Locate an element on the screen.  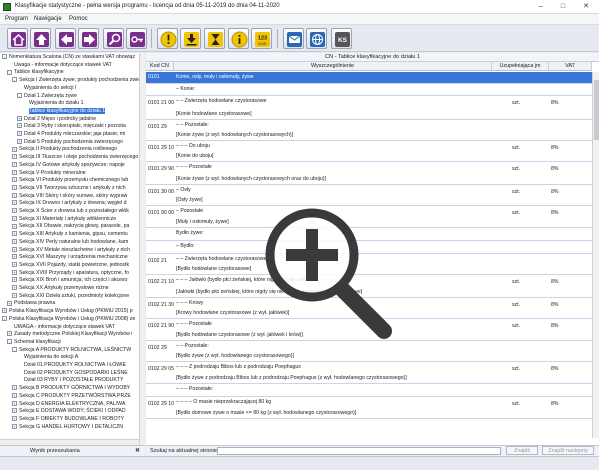
find-next-button: Znajdź następny is located at coordinates (568, 450).